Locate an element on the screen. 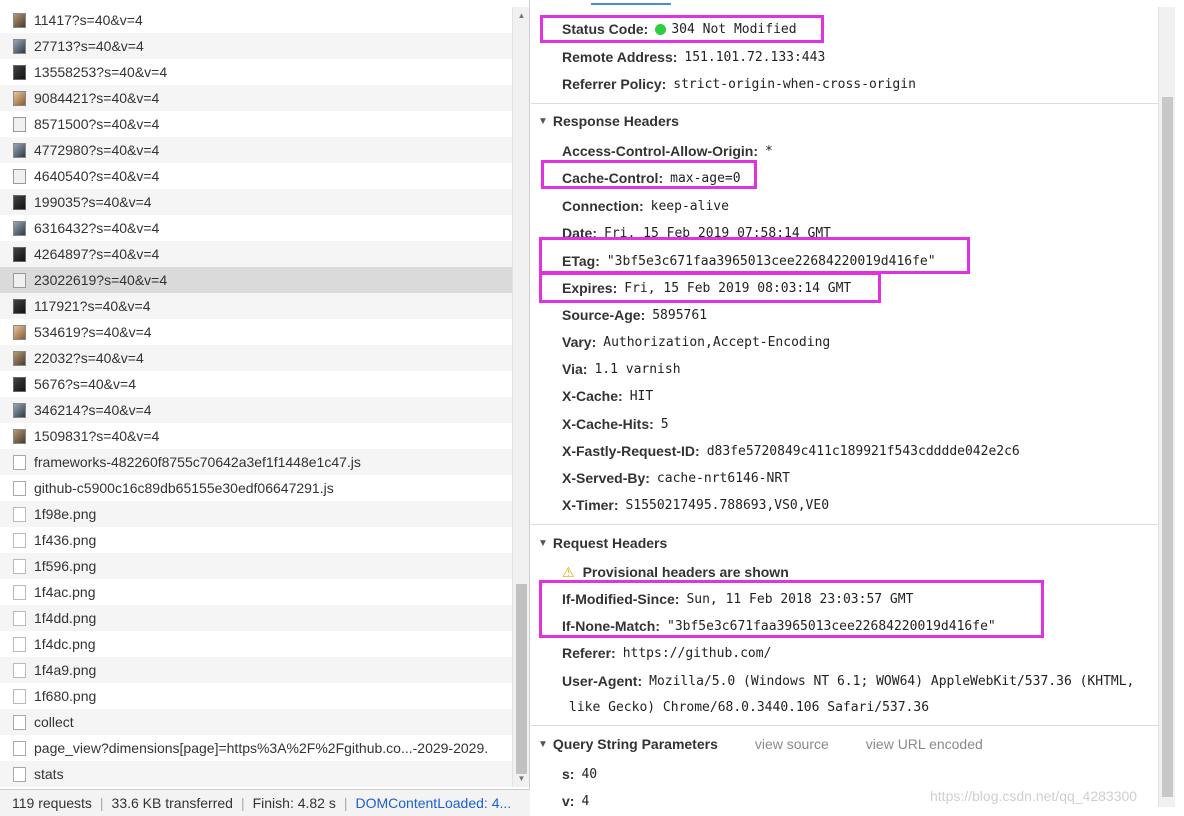 The width and height of the screenshot is (1184, 816). response-header-row: Cache-Control: max-age=0 is located at coordinates (651, 178).